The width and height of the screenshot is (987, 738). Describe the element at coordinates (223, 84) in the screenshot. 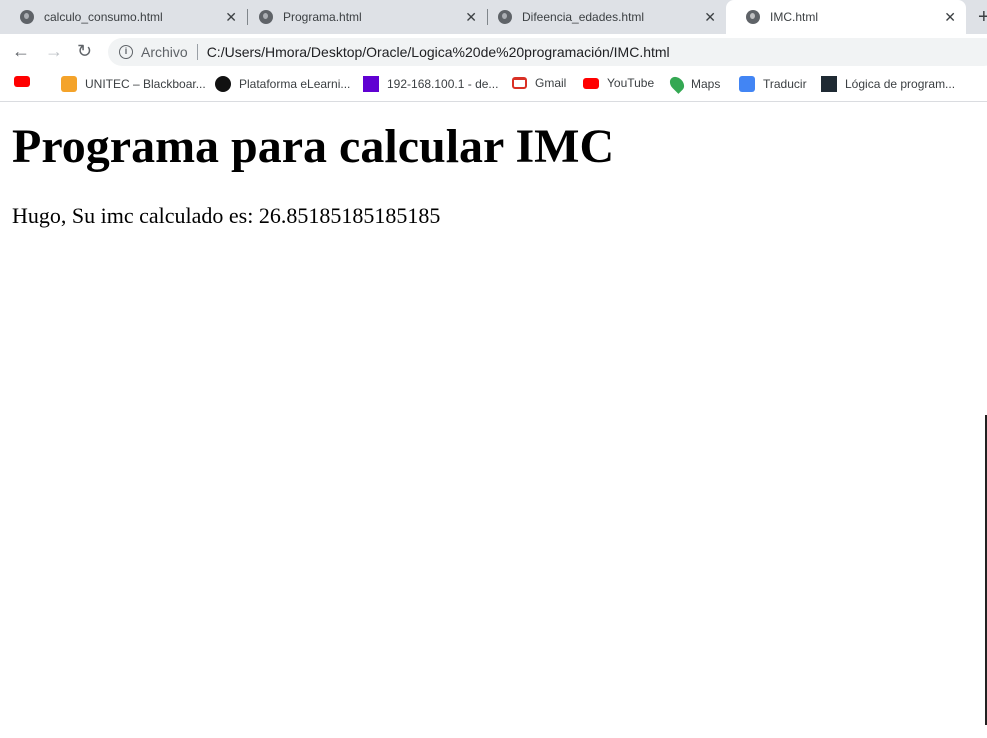

I see `code-logo-icon` at that location.